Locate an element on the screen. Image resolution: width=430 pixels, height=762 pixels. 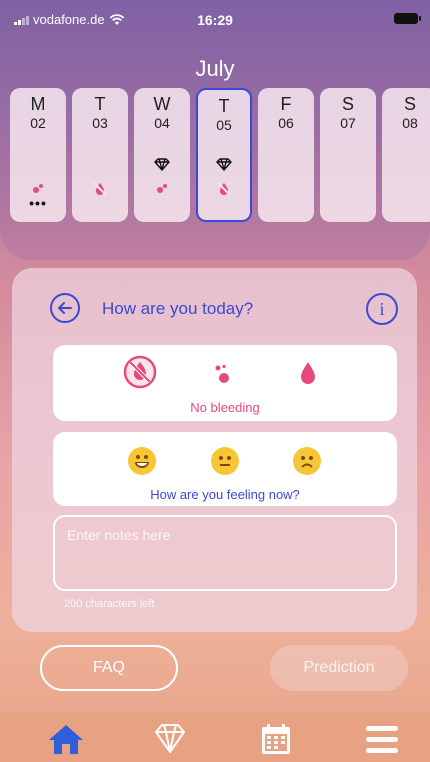
info-button: i is located at coordinates (382, 309).